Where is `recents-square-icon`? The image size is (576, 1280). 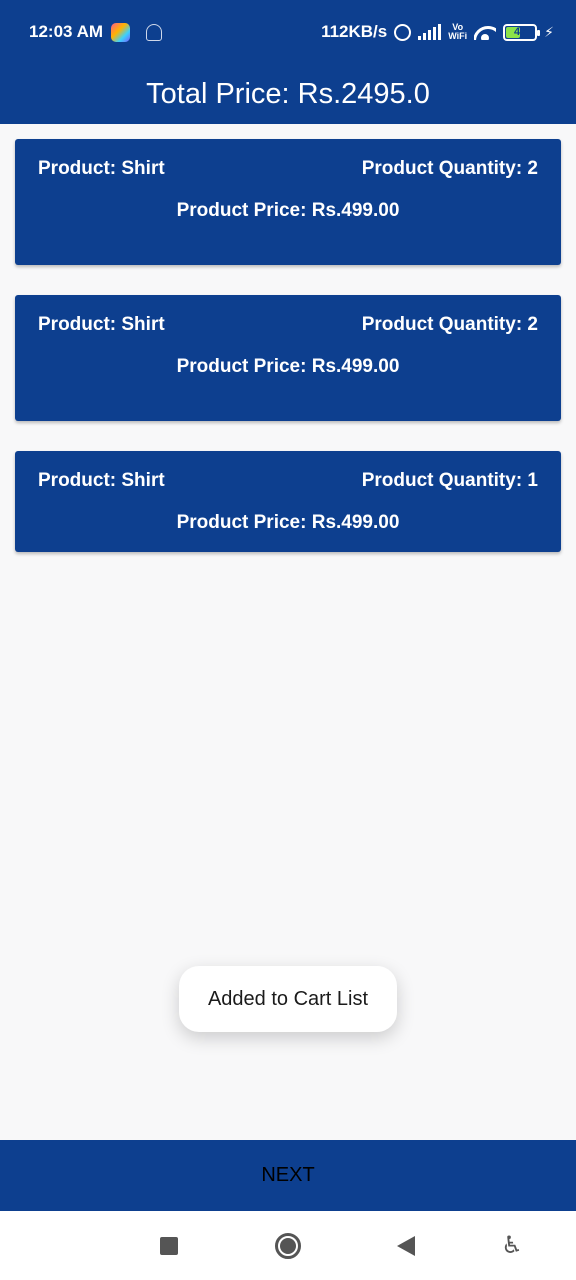
recents-square-icon is located at coordinates (169, 1245).